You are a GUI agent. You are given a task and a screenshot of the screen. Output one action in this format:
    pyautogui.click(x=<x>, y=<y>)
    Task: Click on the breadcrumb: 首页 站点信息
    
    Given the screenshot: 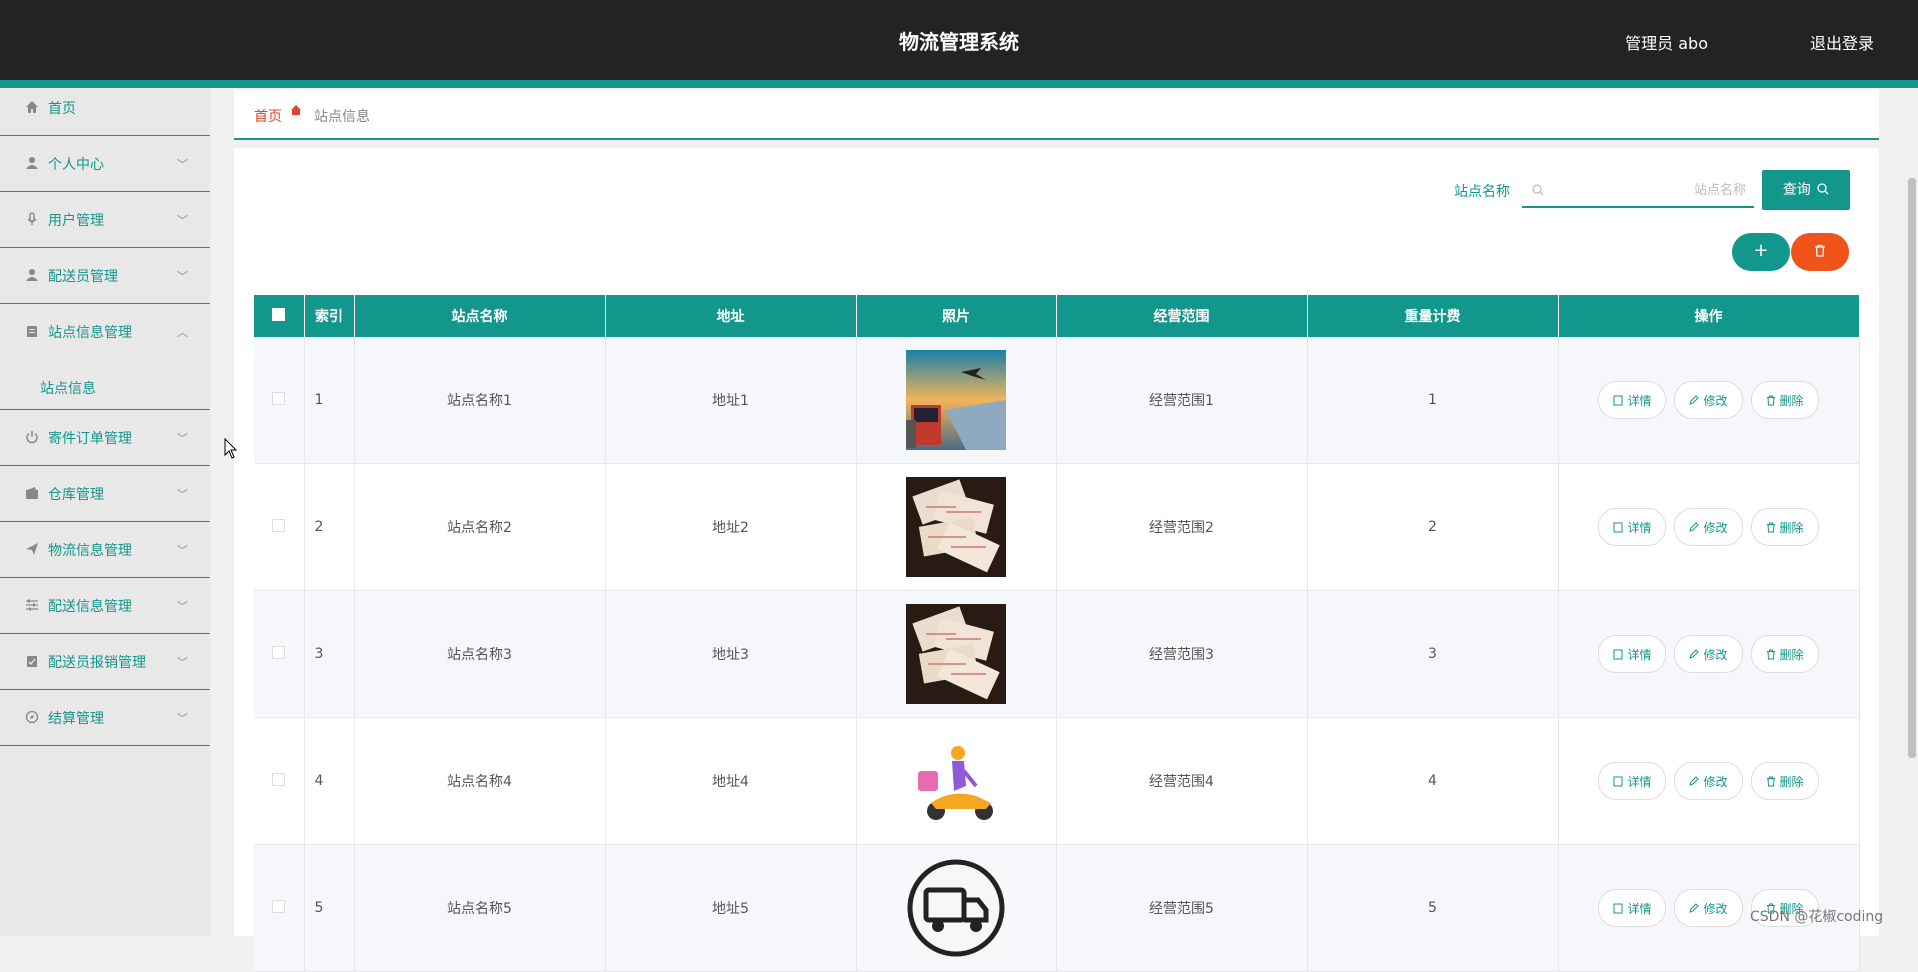 What is the action you would take?
    pyautogui.click(x=1056, y=115)
    